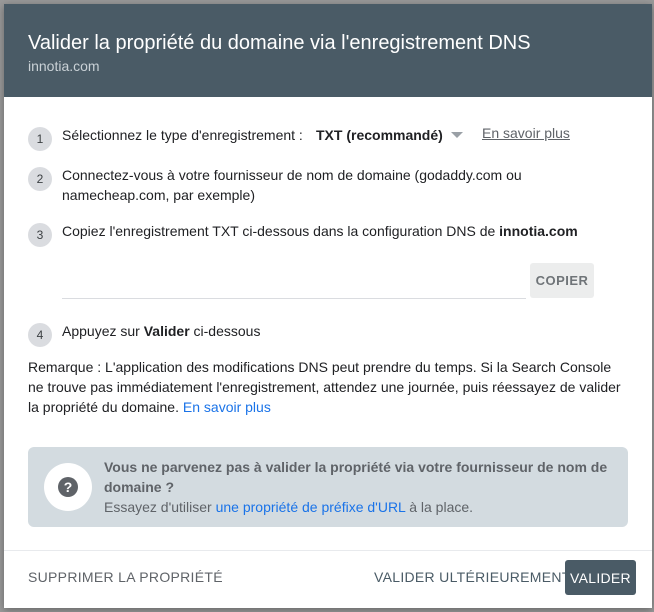  I want to click on dropdown-arrow-icon, so click(456, 135).